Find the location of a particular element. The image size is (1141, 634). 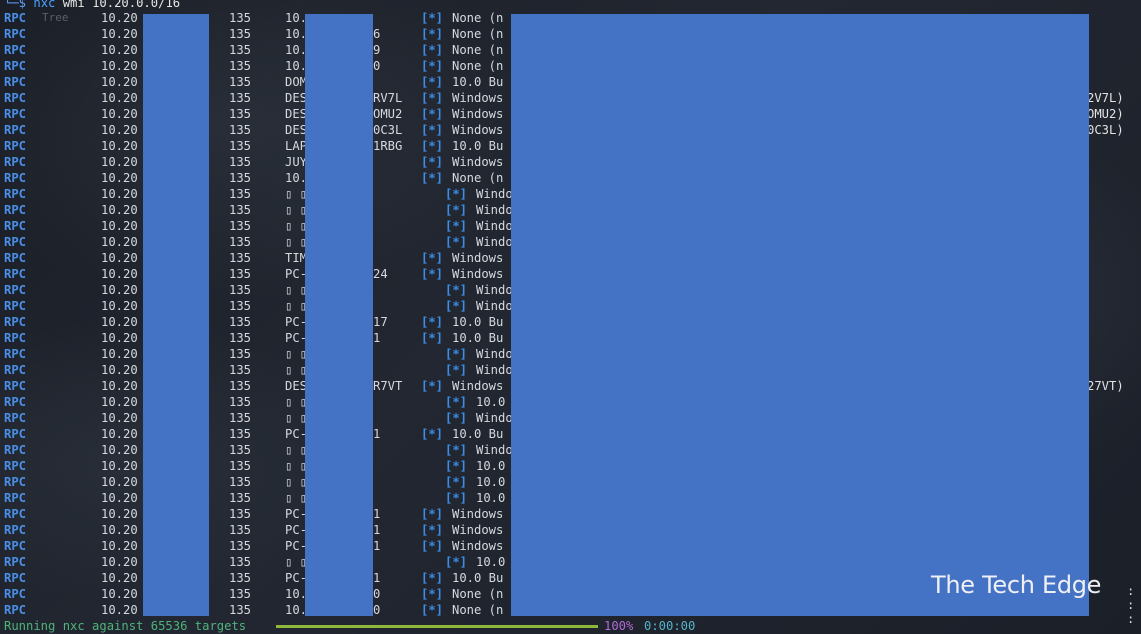

hostname-tail: 6 is located at coordinates (377, 34).